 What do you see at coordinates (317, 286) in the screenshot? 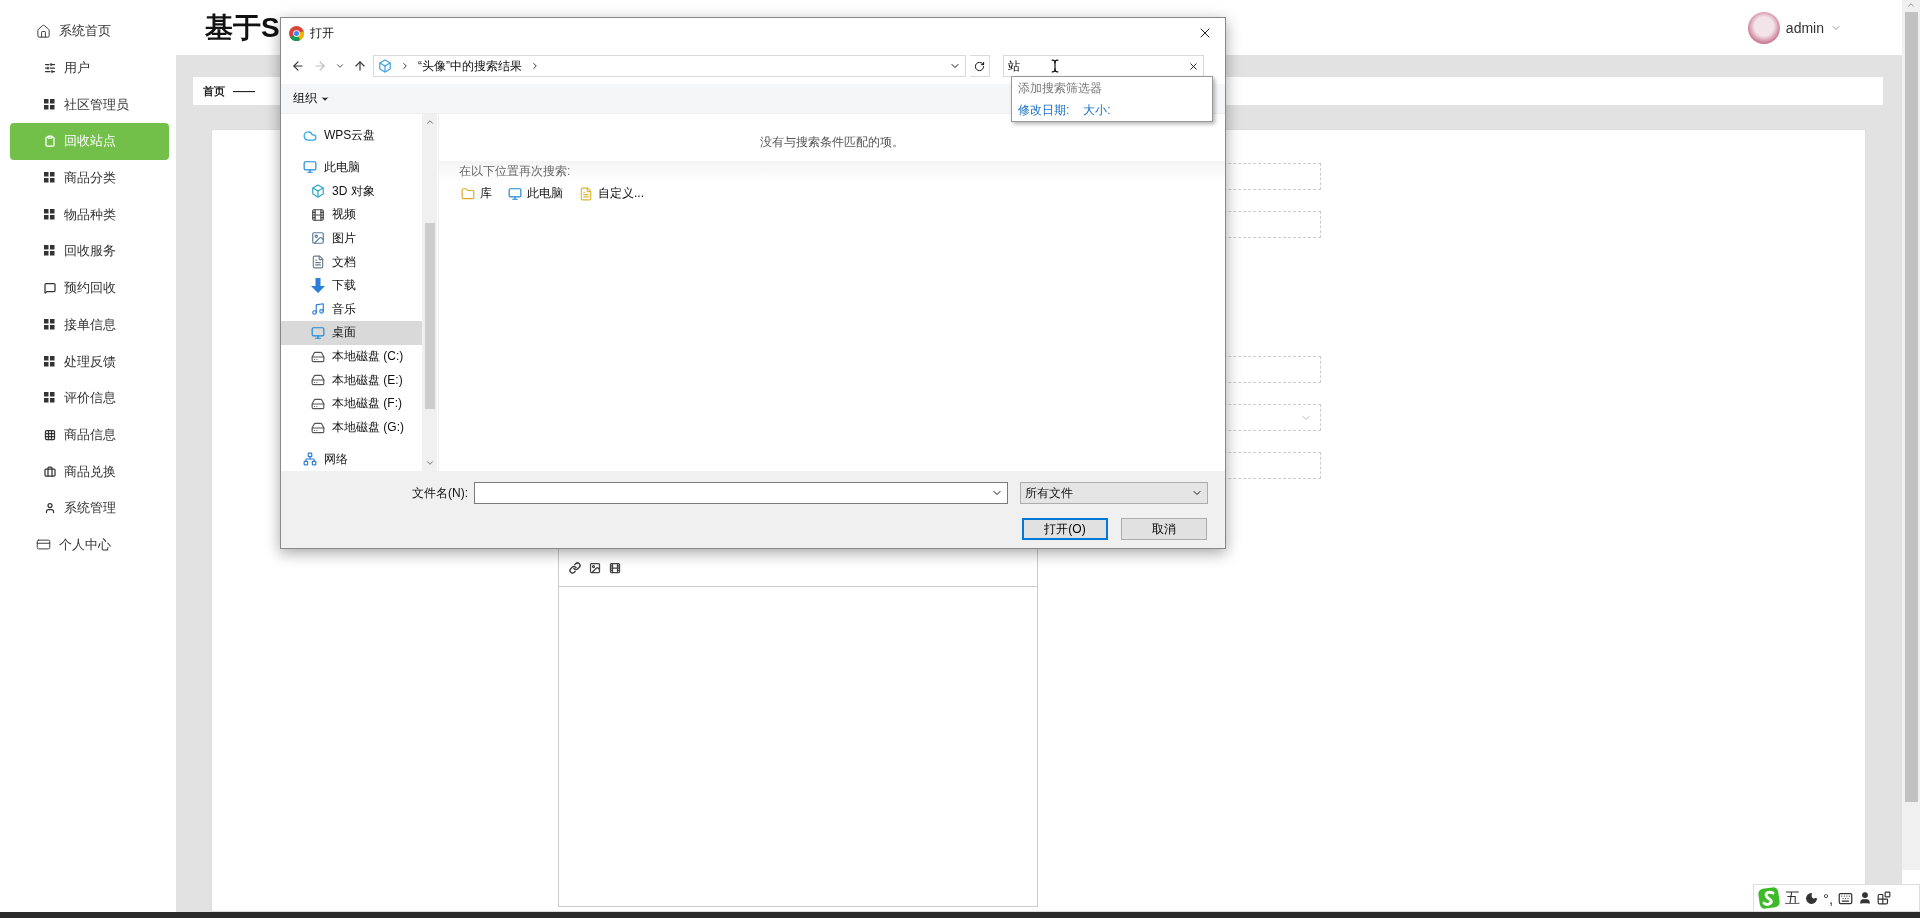
I see `download-icon` at bounding box center [317, 286].